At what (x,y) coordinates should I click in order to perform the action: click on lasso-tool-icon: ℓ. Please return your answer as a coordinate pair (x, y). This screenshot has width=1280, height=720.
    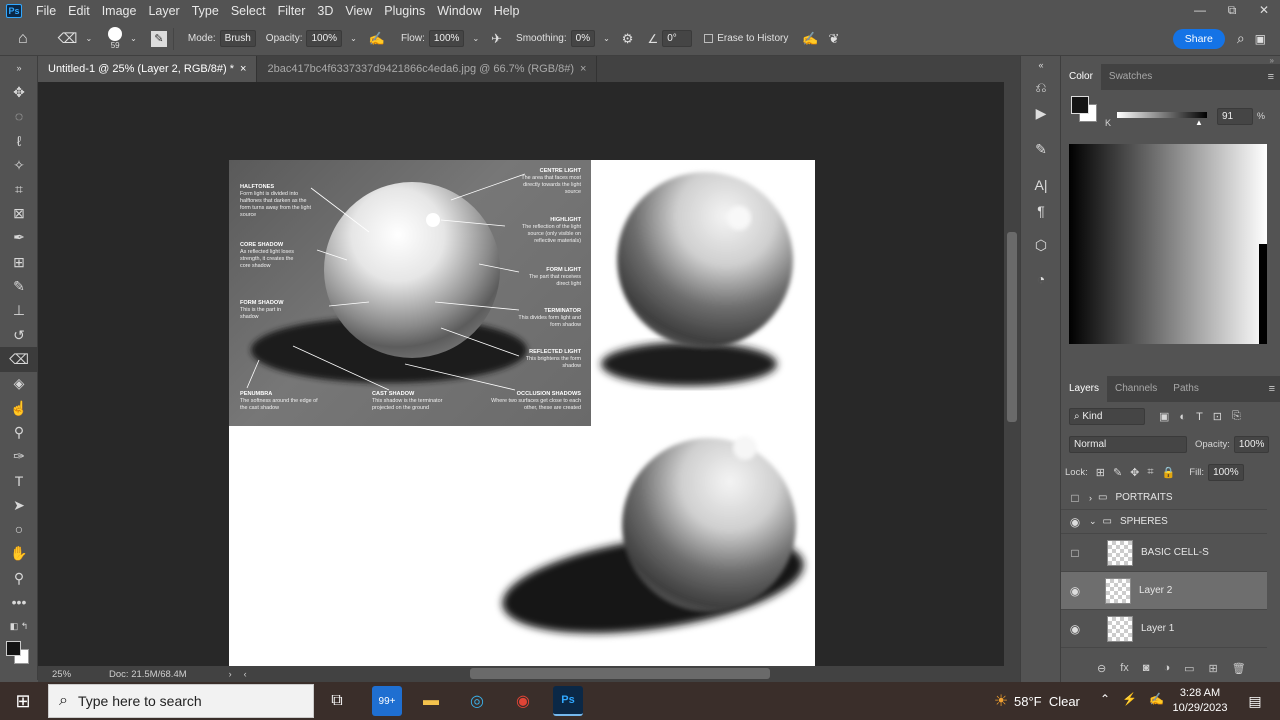
    Looking at the image, I should click on (19, 141).